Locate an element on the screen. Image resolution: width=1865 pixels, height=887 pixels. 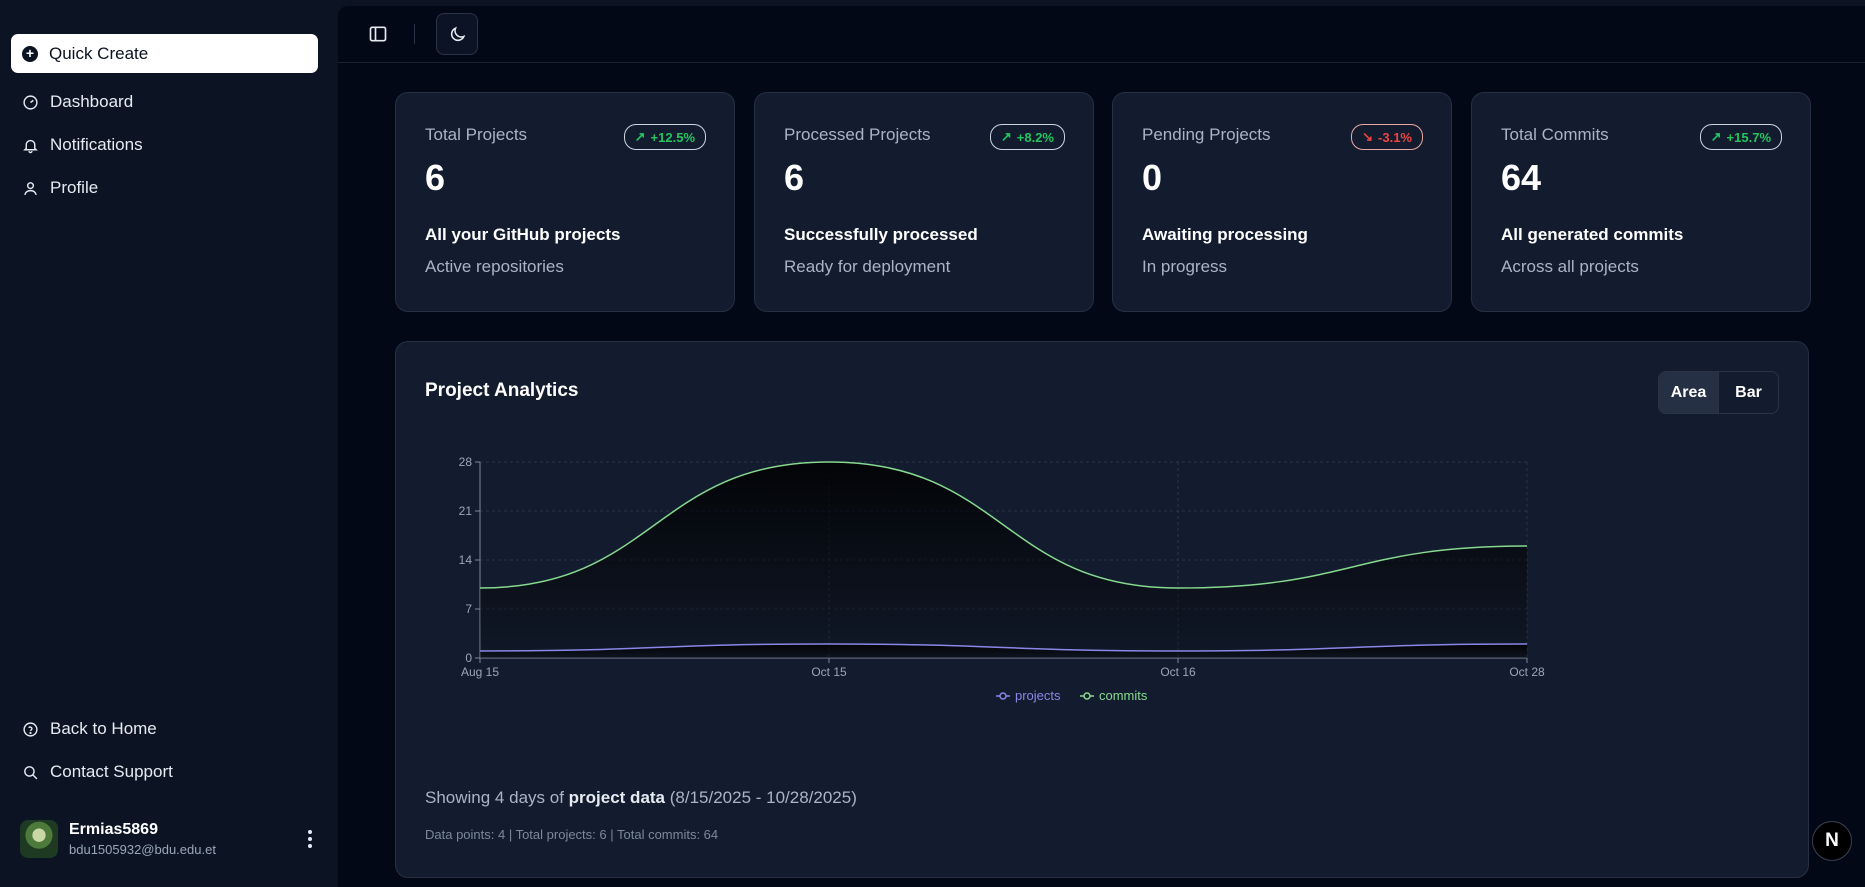
trend-badge: ↘ -3.1% is located at coordinates (1387, 137).